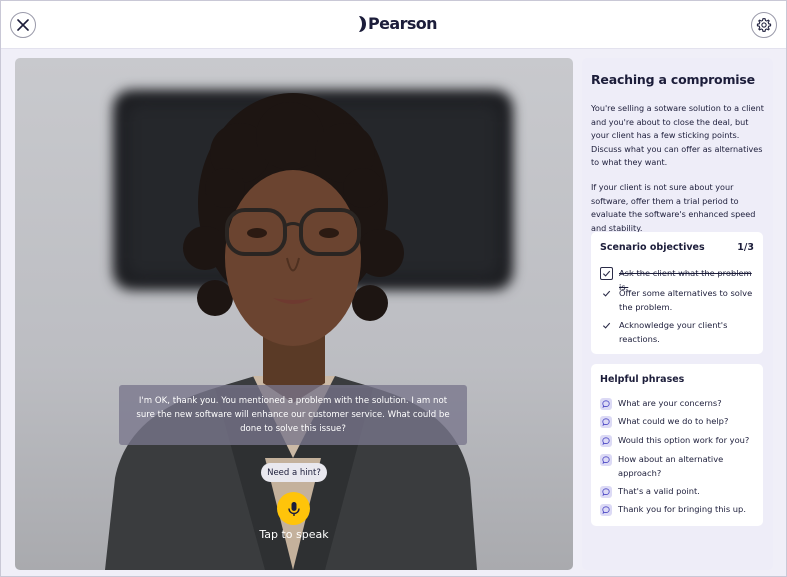  Describe the element at coordinates (673, 79) in the screenshot. I see `scenario-title: Reaching a compromise` at that location.